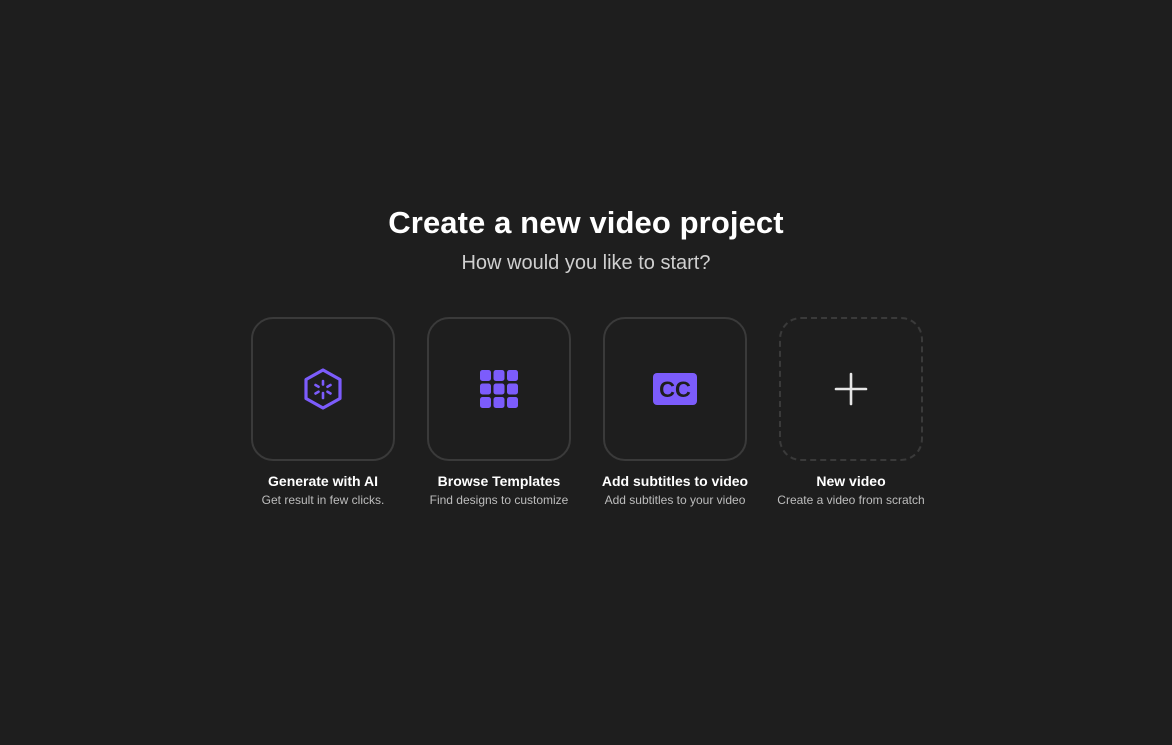 The image size is (1172, 745). I want to click on option-label: Generate with AI, so click(323, 481).